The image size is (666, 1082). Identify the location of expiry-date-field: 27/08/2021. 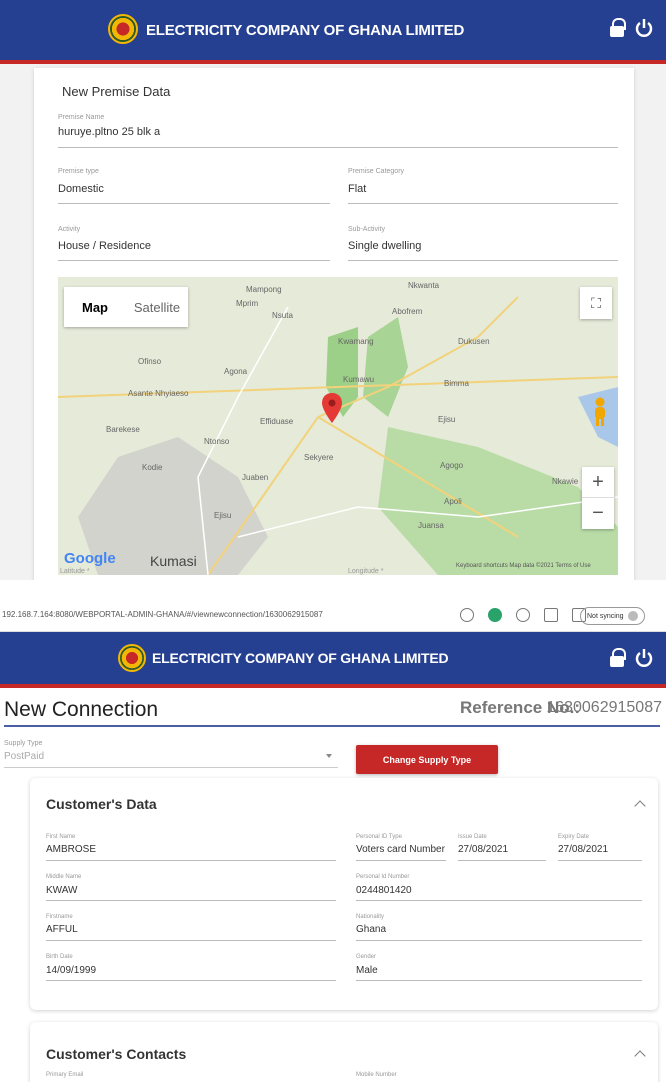
(583, 849).